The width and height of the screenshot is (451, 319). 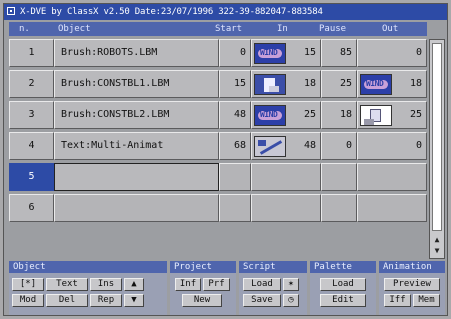 What do you see at coordinates (412, 267) in the screenshot?
I see `animation-panel-title: Animation` at bounding box center [412, 267].